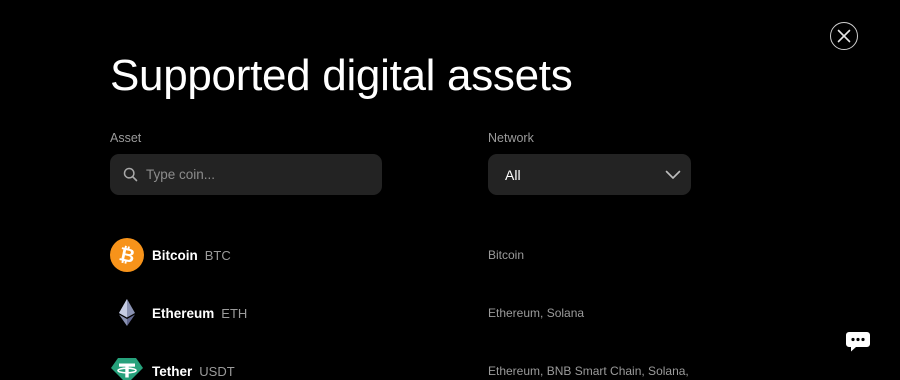  What do you see at coordinates (256, 174) in the screenshot?
I see `asset-search-input` at bounding box center [256, 174].